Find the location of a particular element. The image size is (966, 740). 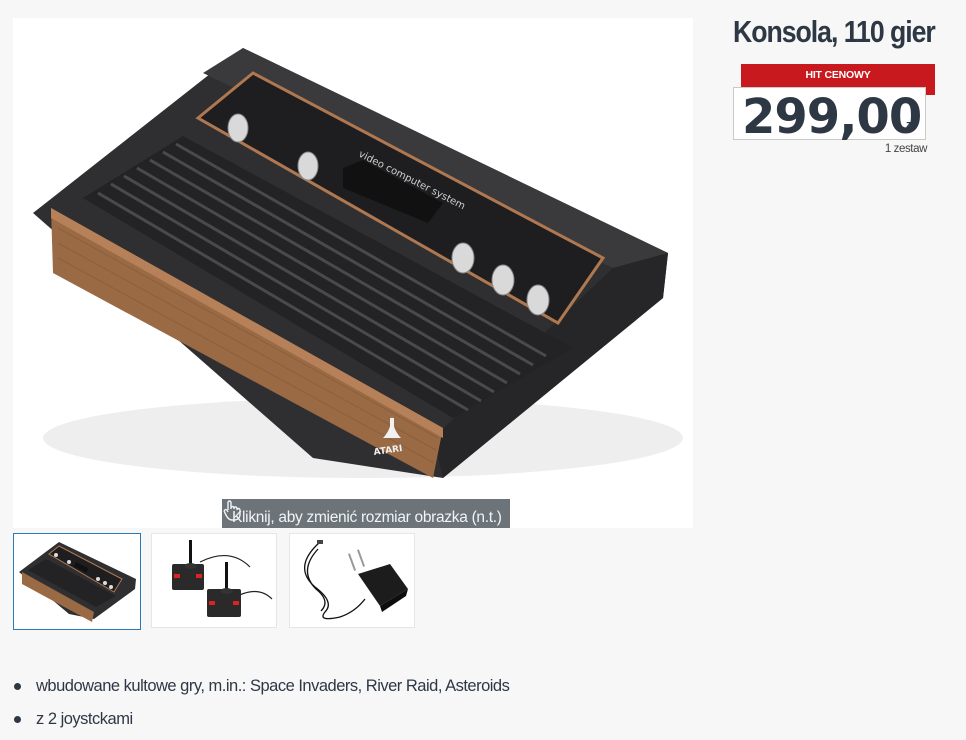

feature-item: z 2 joystckami is located at coordinates (261, 723).